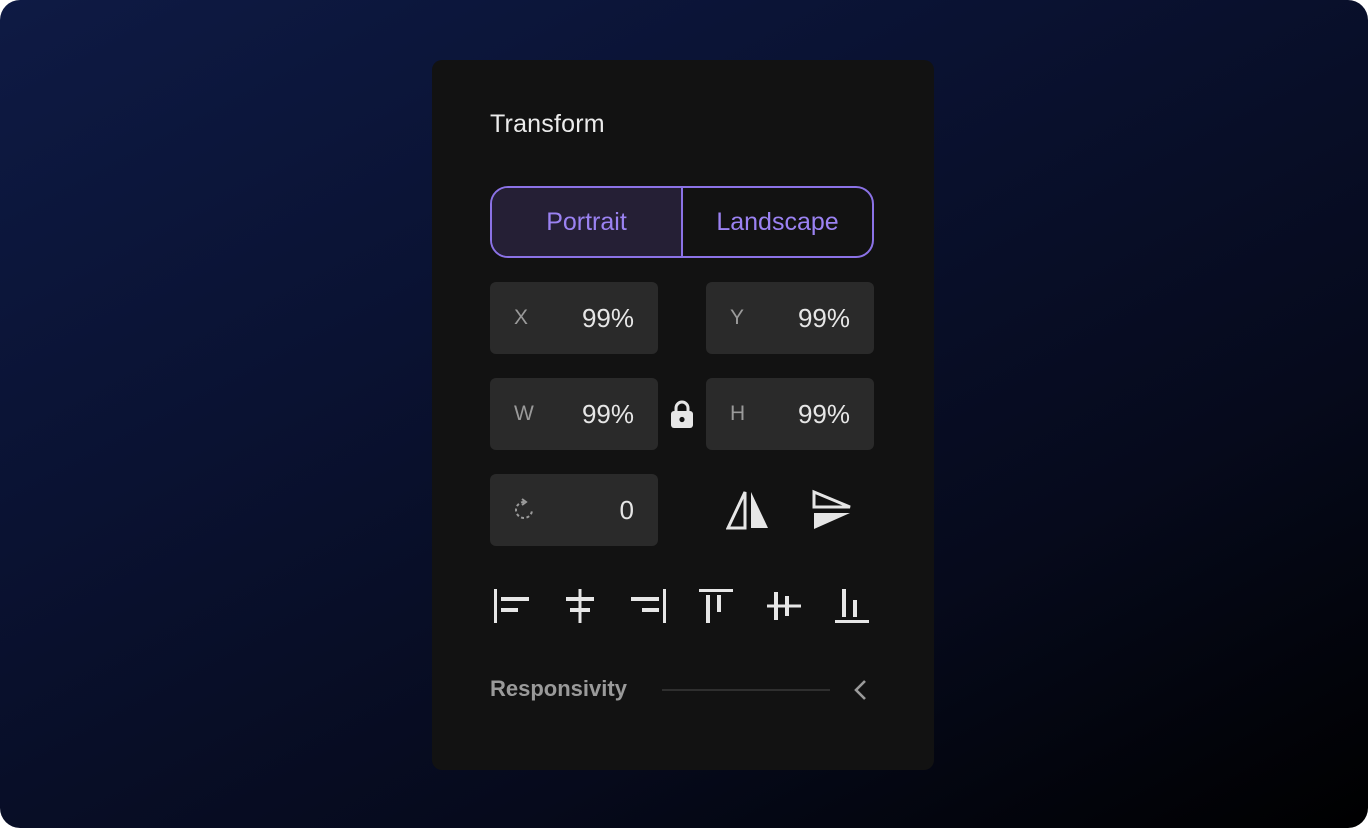  Describe the element at coordinates (580, 606) in the screenshot. I see `align-center-horizontal-icon` at that location.